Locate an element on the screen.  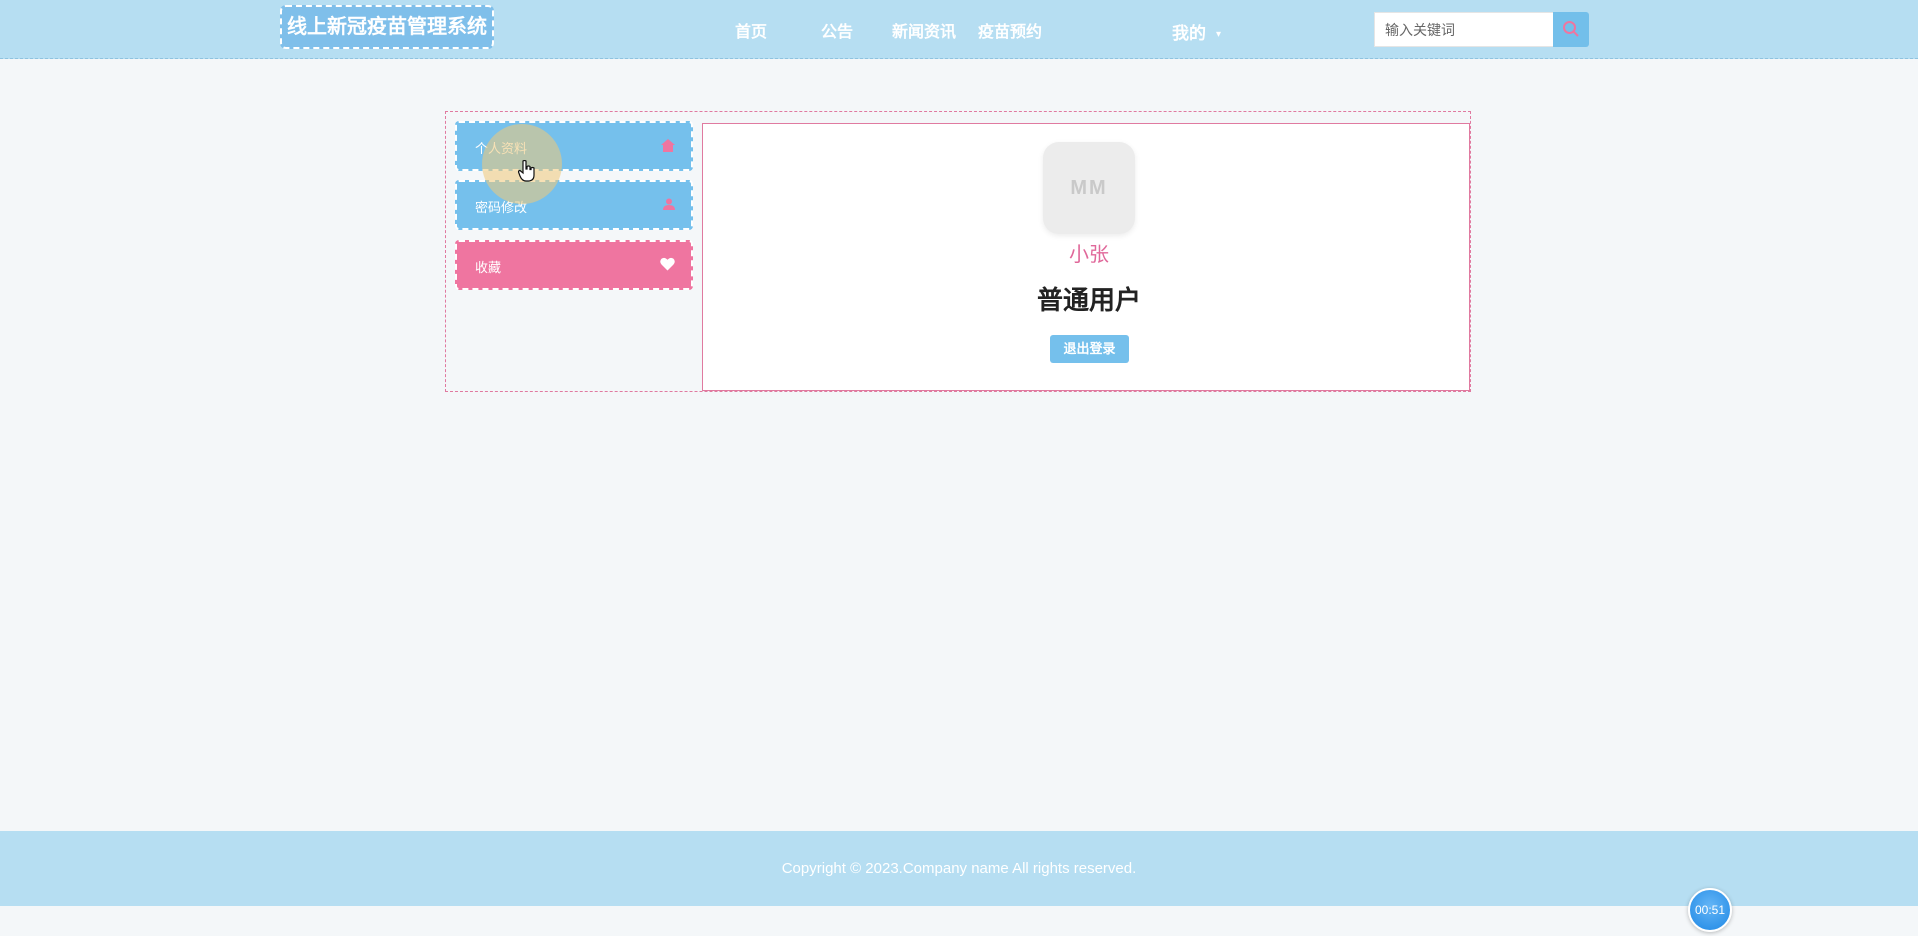
nav-announcements: 公告 is located at coordinates (837, 30).